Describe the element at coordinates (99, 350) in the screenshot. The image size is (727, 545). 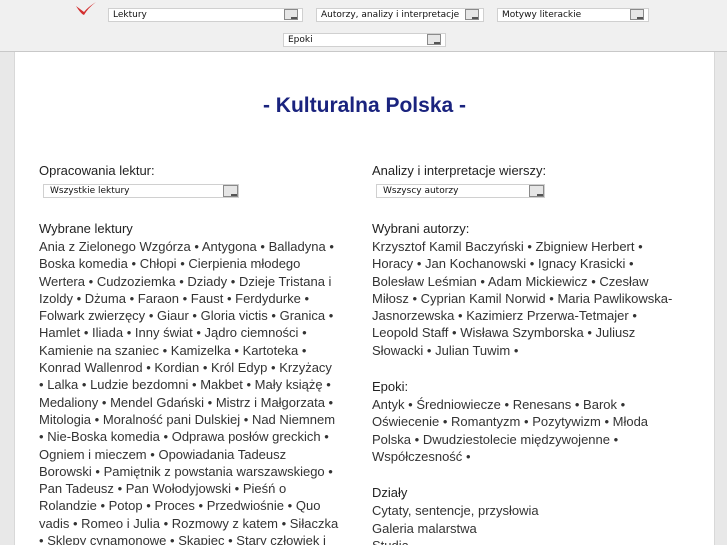
I see `list-link: Kamienie na szaniec` at that location.